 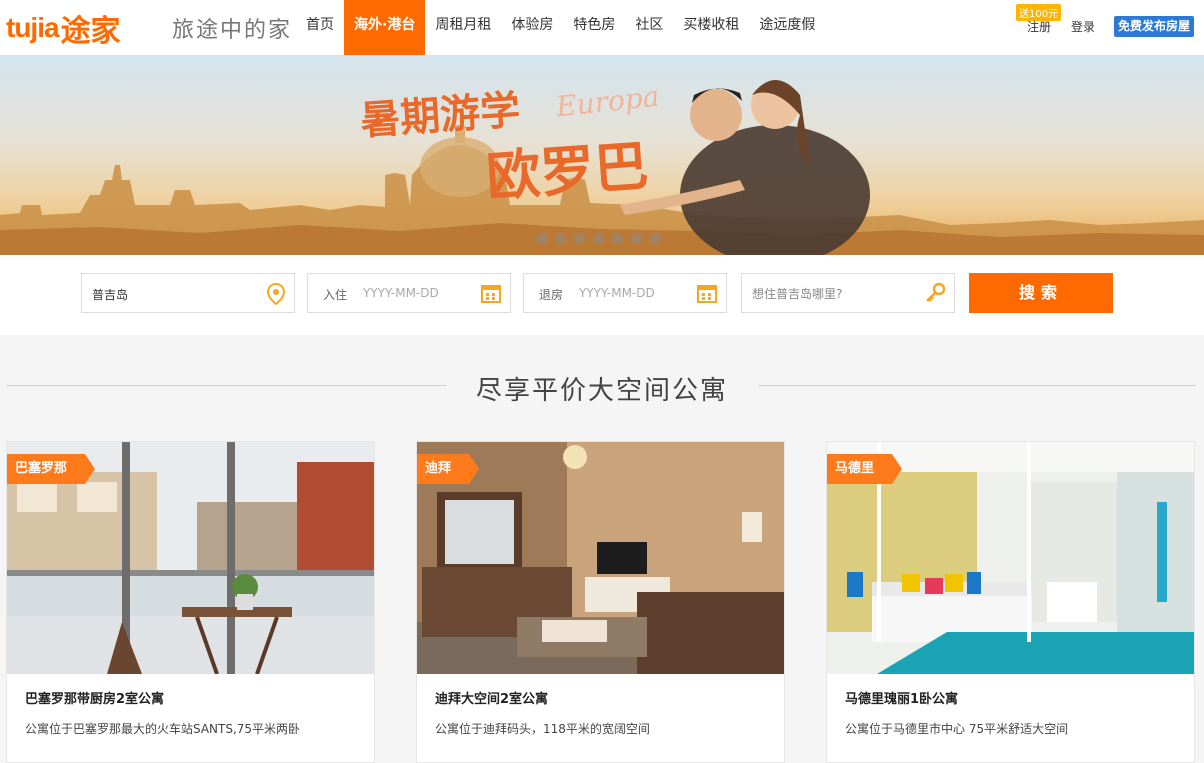 What do you see at coordinates (594, 27) in the screenshot?
I see `nav-featured: 特色房` at bounding box center [594, 27].